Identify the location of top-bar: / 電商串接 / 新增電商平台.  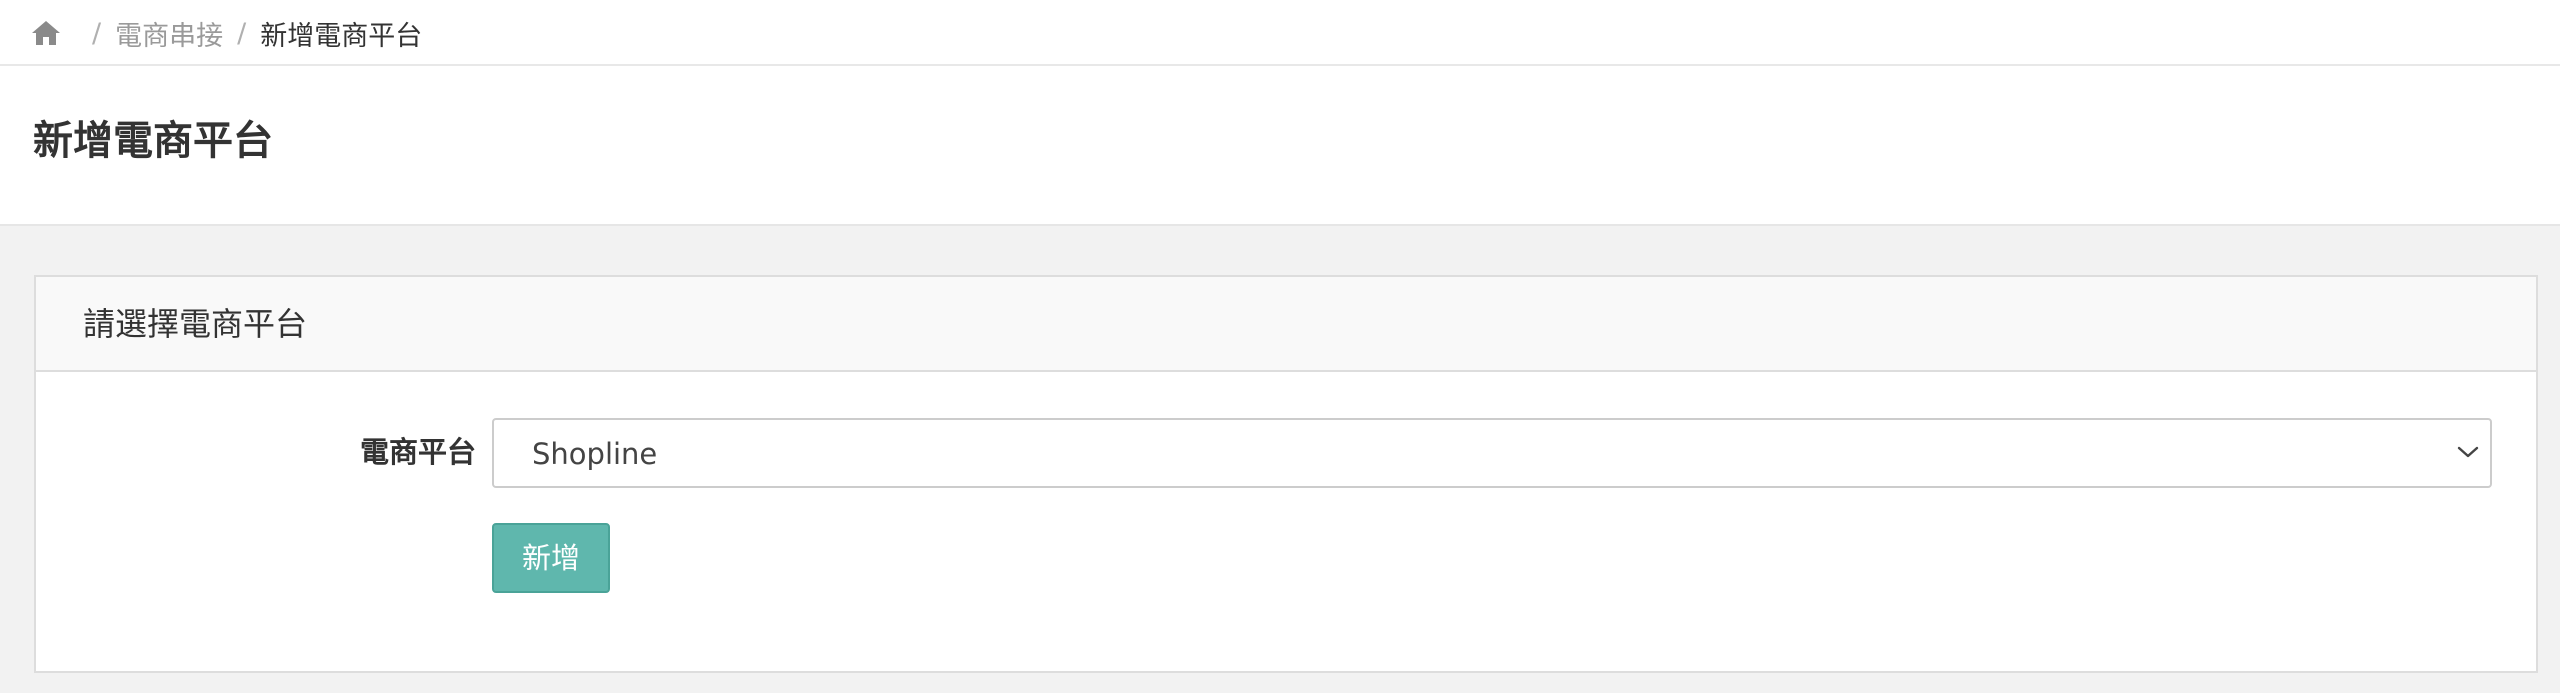
(1280, 33).